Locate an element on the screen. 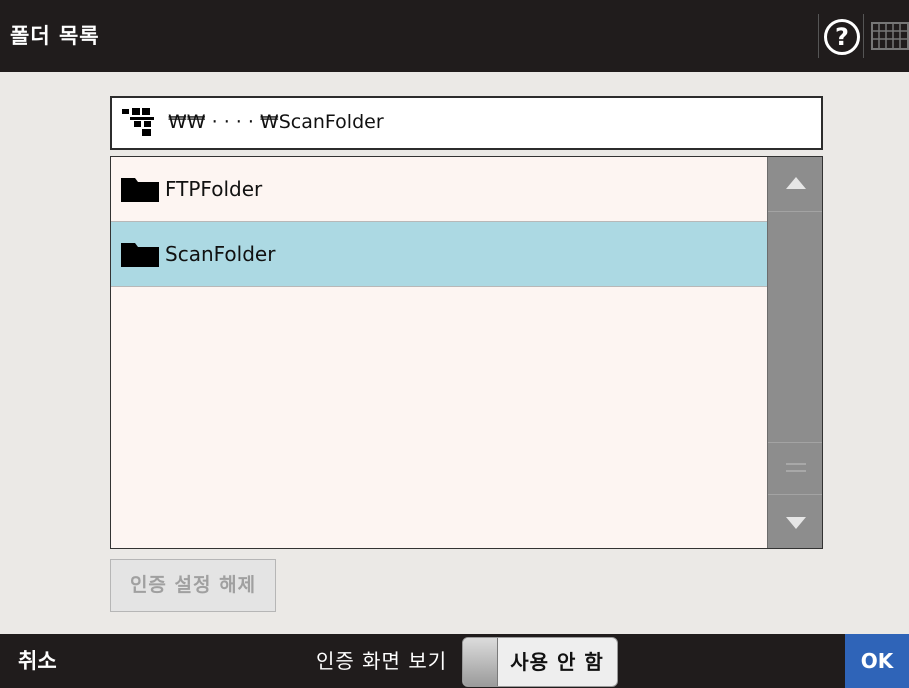 Image resolution: width=909 pixels, height=688 pixels. scroll-thumb is located at coordinates (795, 467).